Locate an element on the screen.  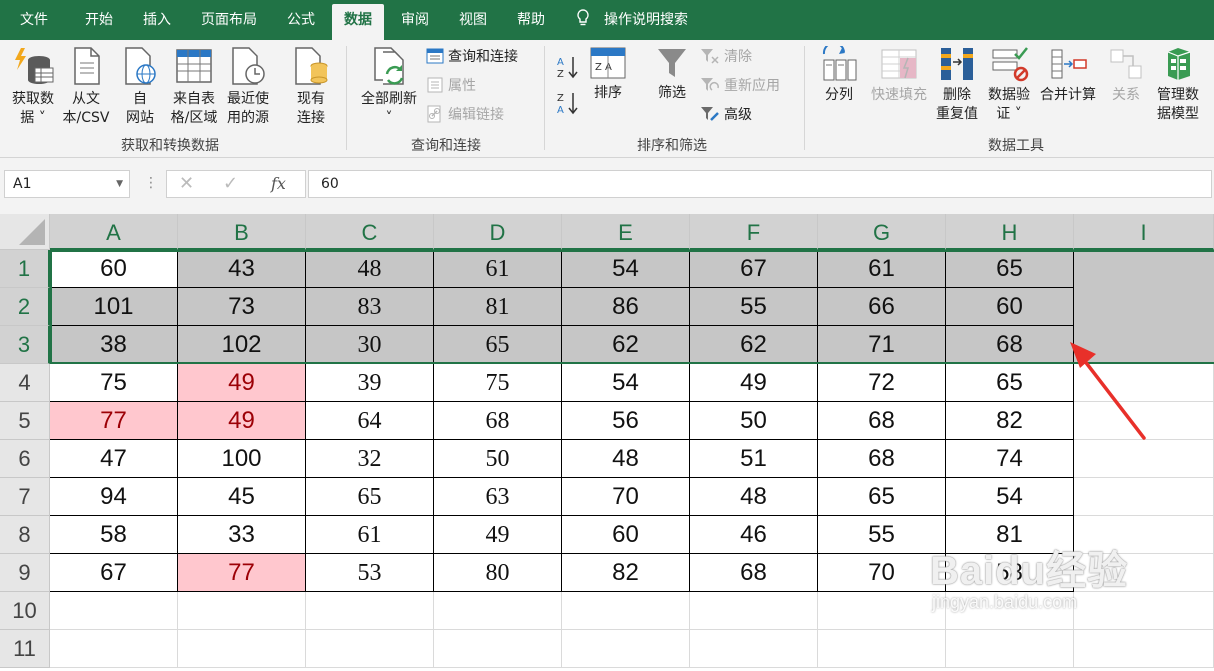
from-text-csv-button: 从文 本/CSV is located at coordinates (86, 87).